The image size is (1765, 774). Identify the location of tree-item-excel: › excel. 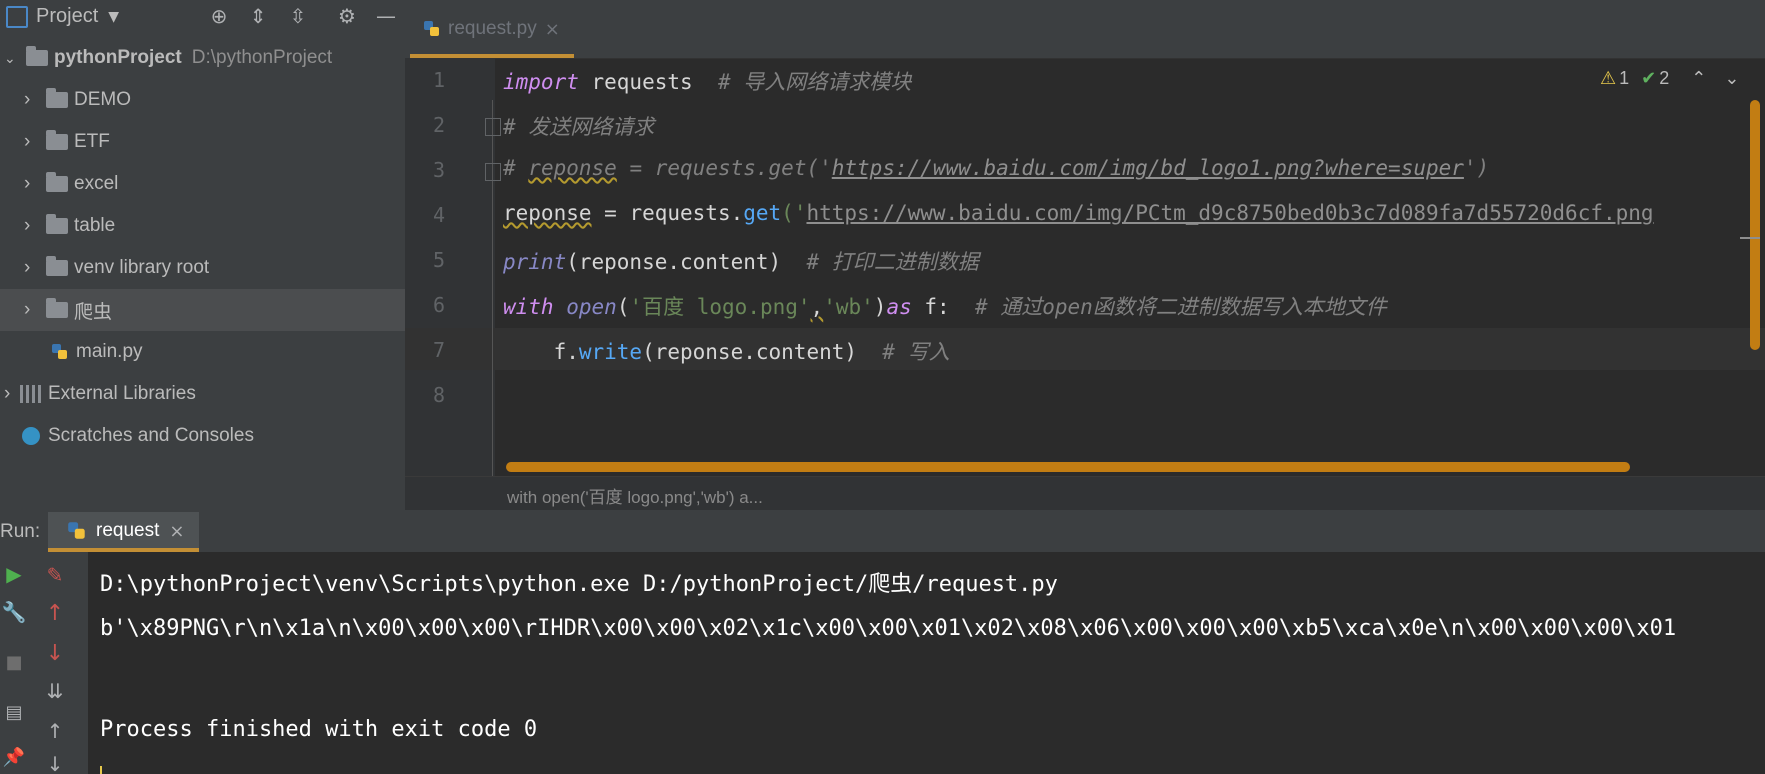
(202, 184).